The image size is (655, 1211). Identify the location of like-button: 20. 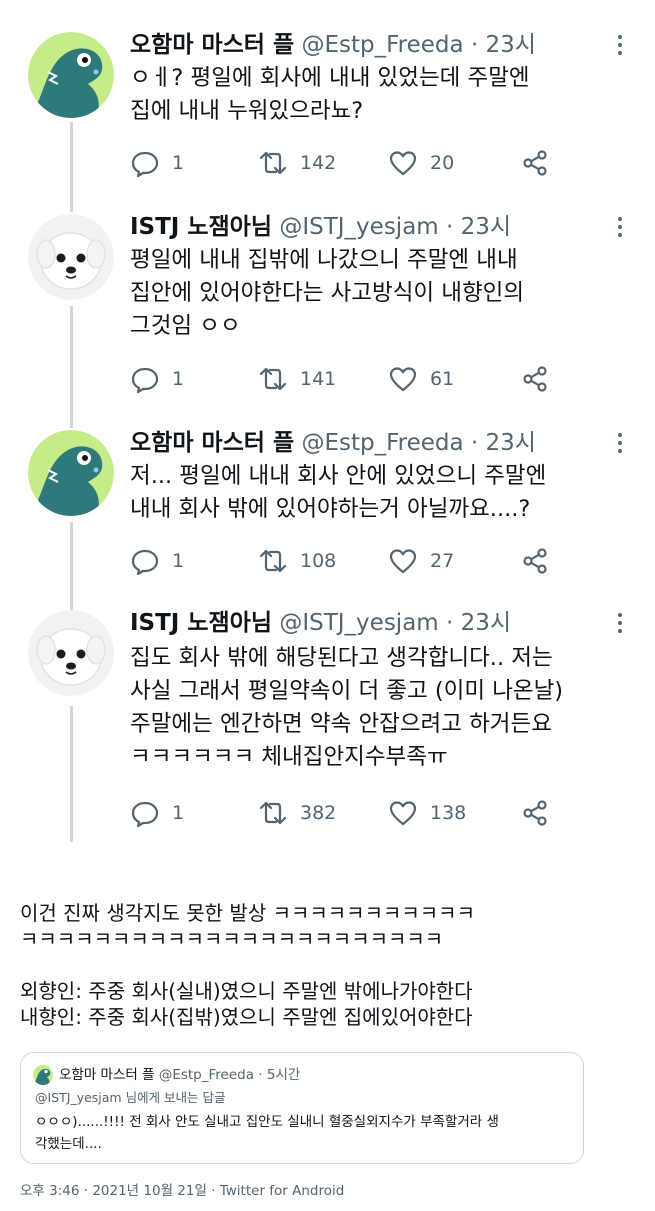
(421, 163).